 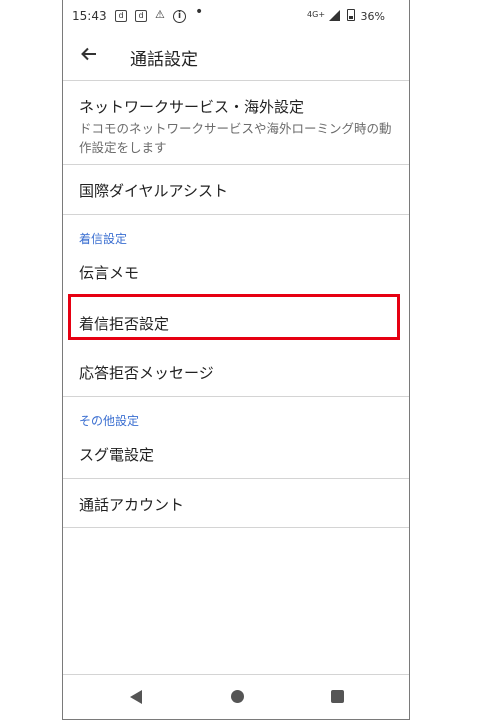 What do you see at coordinates (132, 505) in the screenshot?
I see `calling-accounts-label: 通話アカウント` at bounding box center [132, 505].